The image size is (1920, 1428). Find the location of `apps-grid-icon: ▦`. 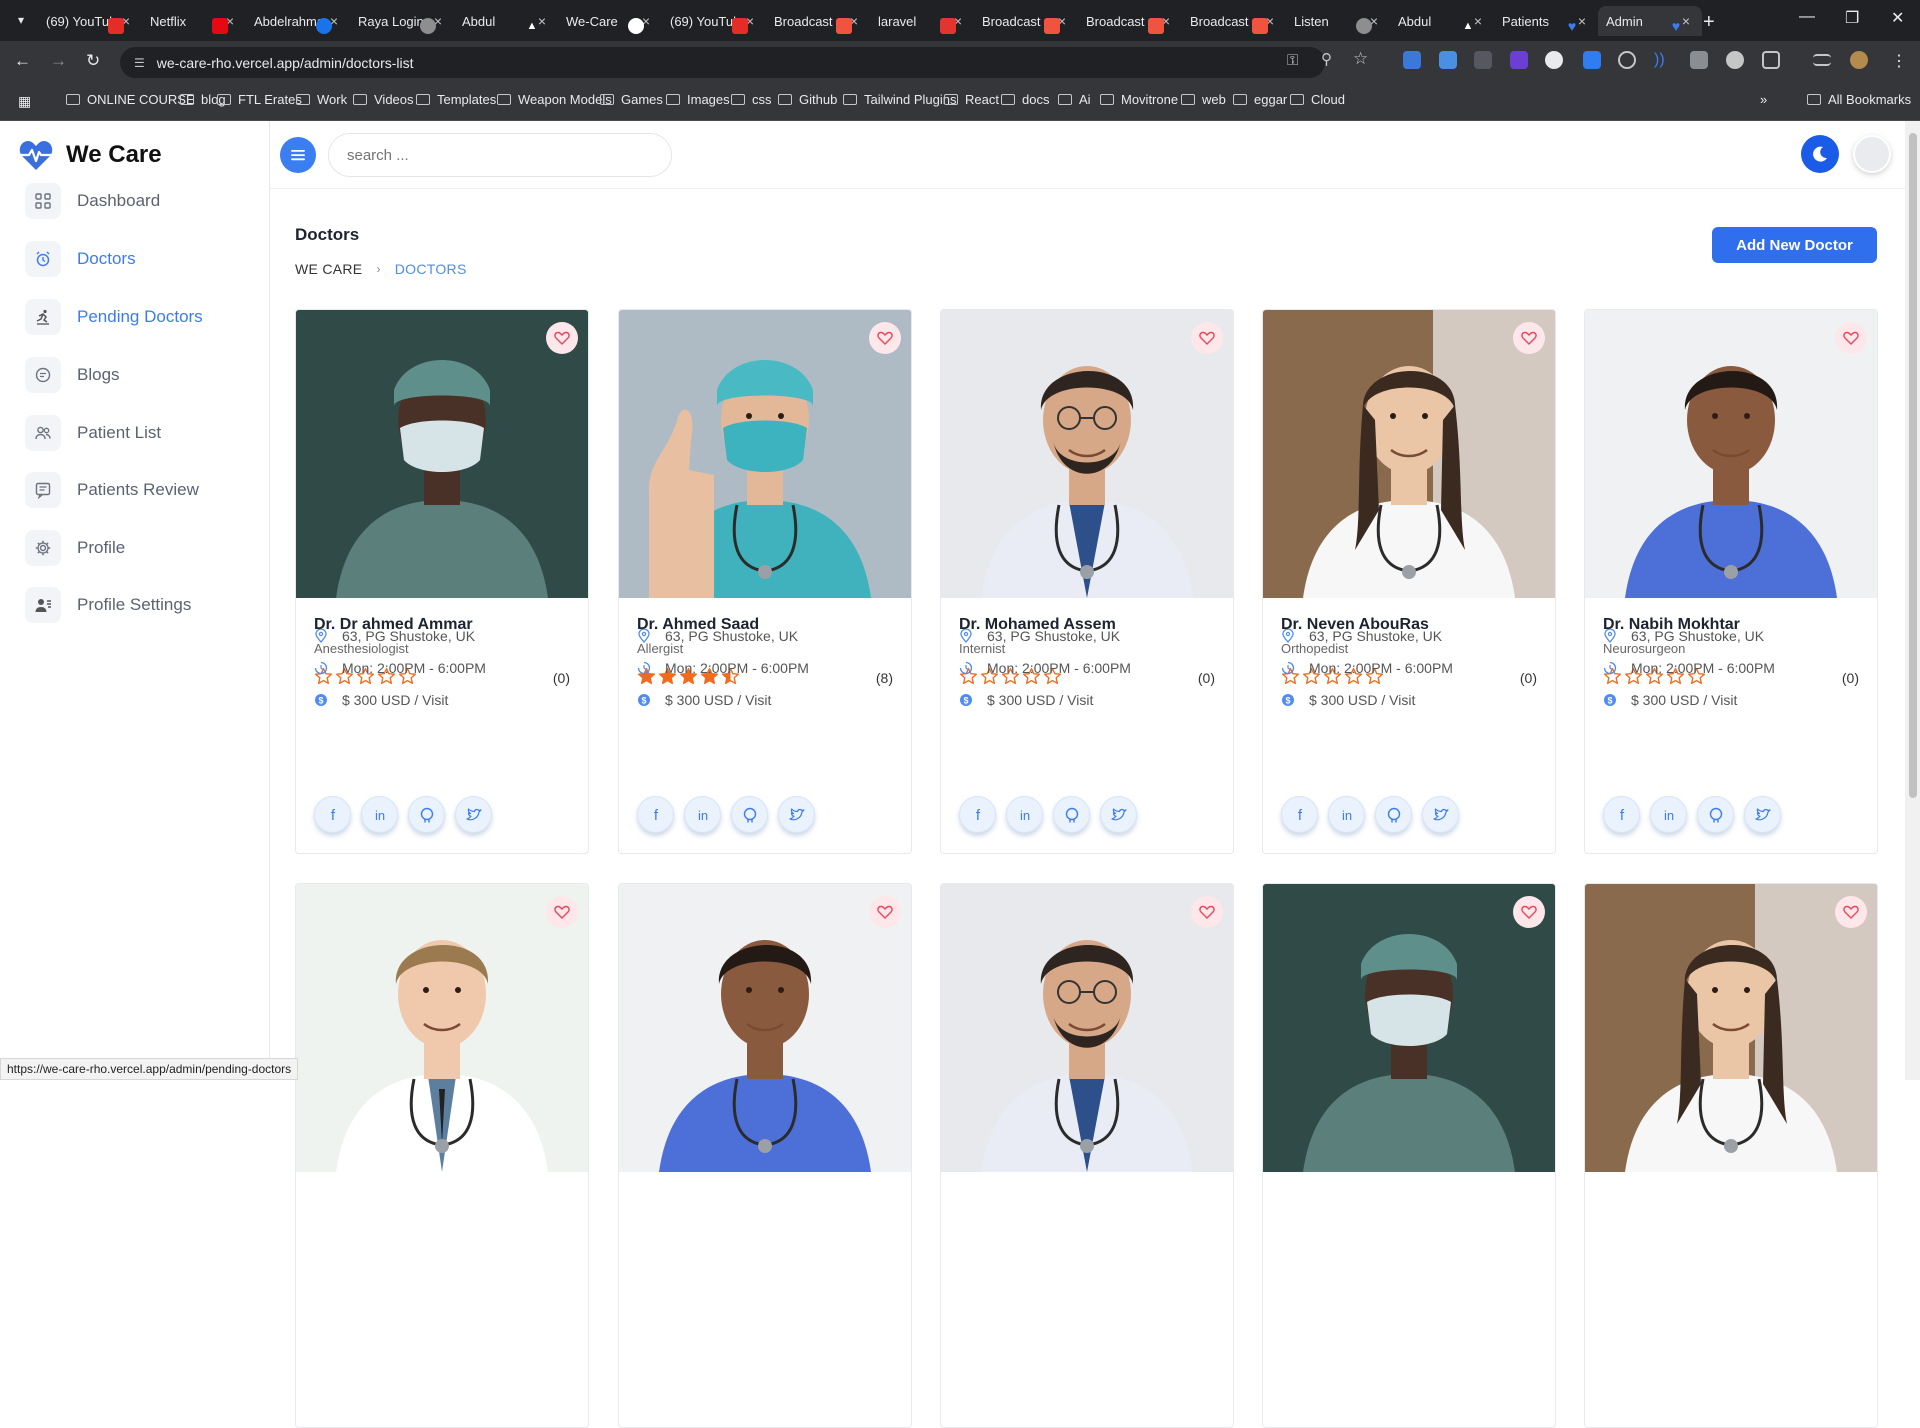

apps-grid-icon: ▦ is located at coordinates (24, 101).